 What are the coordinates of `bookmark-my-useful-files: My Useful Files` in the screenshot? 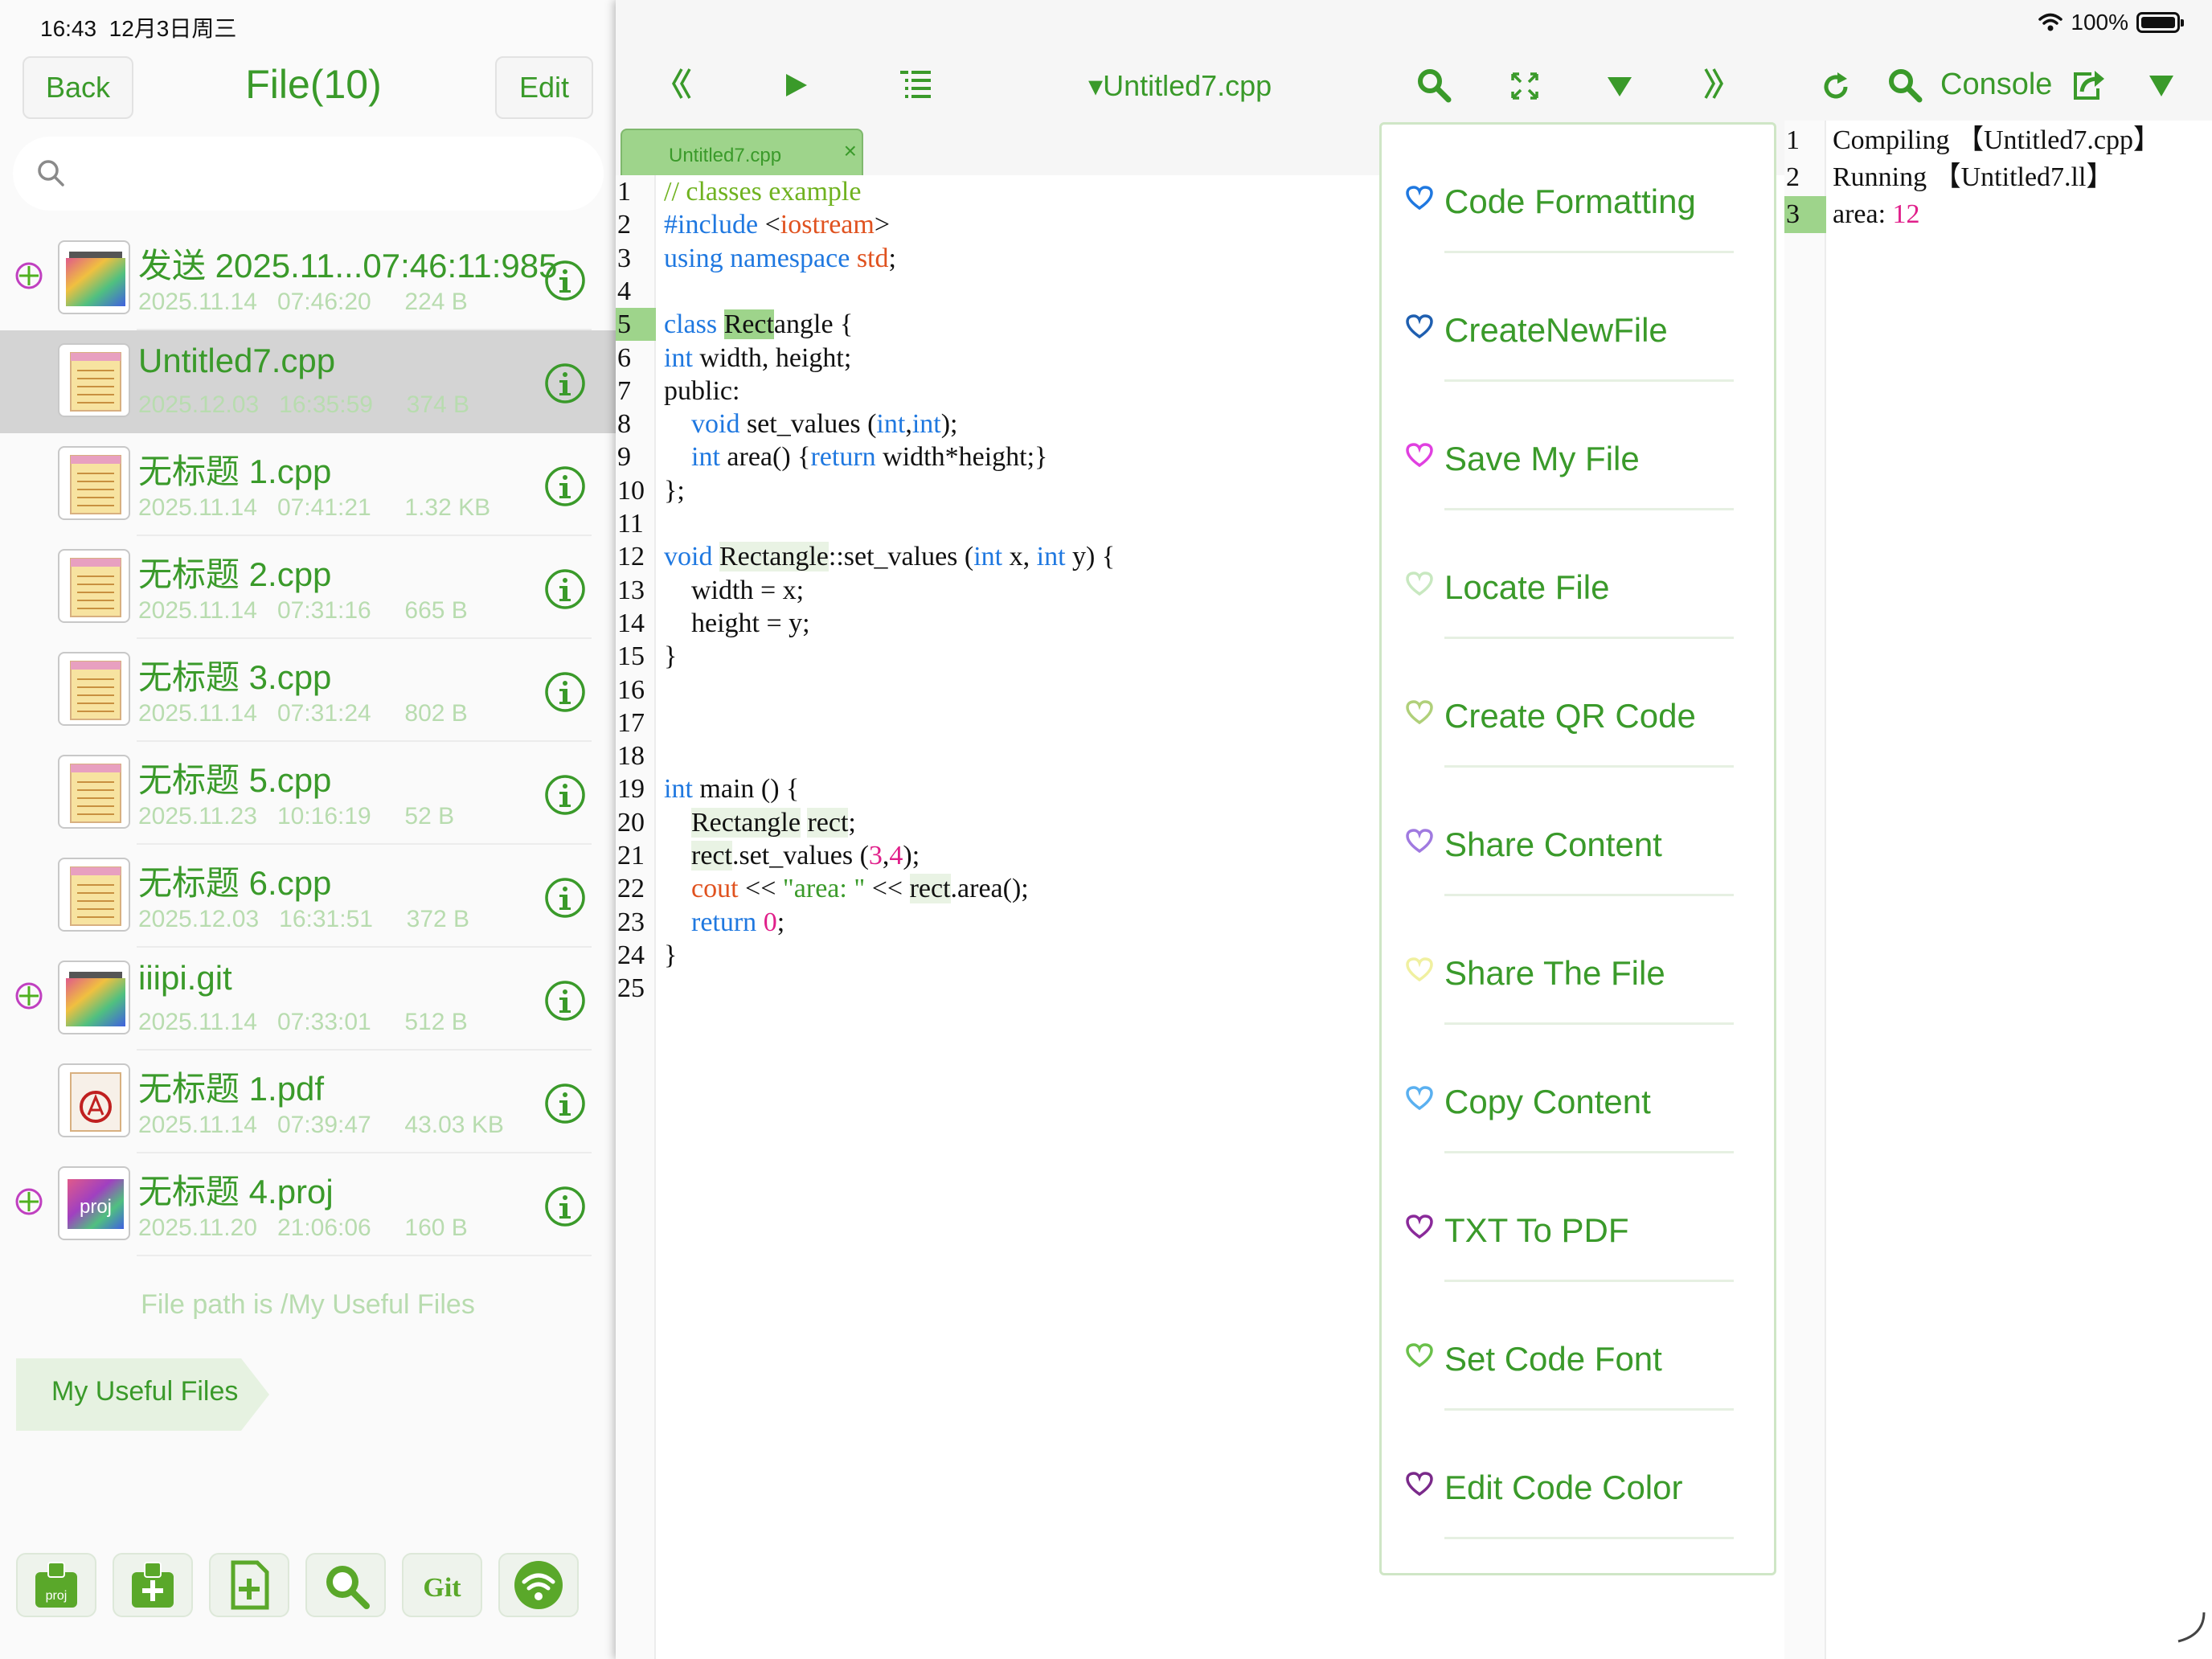 It's located at (142, 1394).